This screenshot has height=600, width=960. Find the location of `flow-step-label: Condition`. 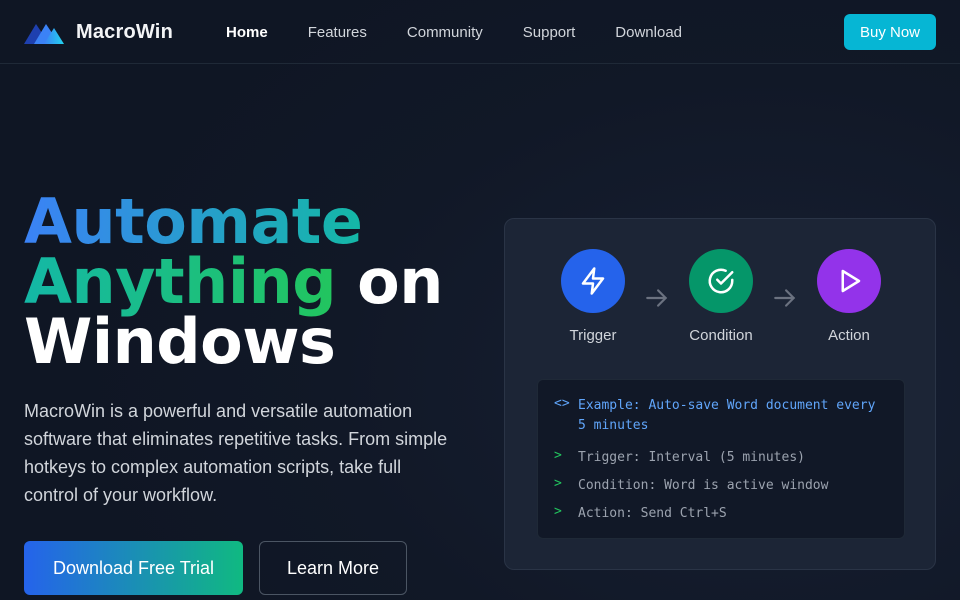

flow-step-label: Condition is located at coordinates (721, 335).